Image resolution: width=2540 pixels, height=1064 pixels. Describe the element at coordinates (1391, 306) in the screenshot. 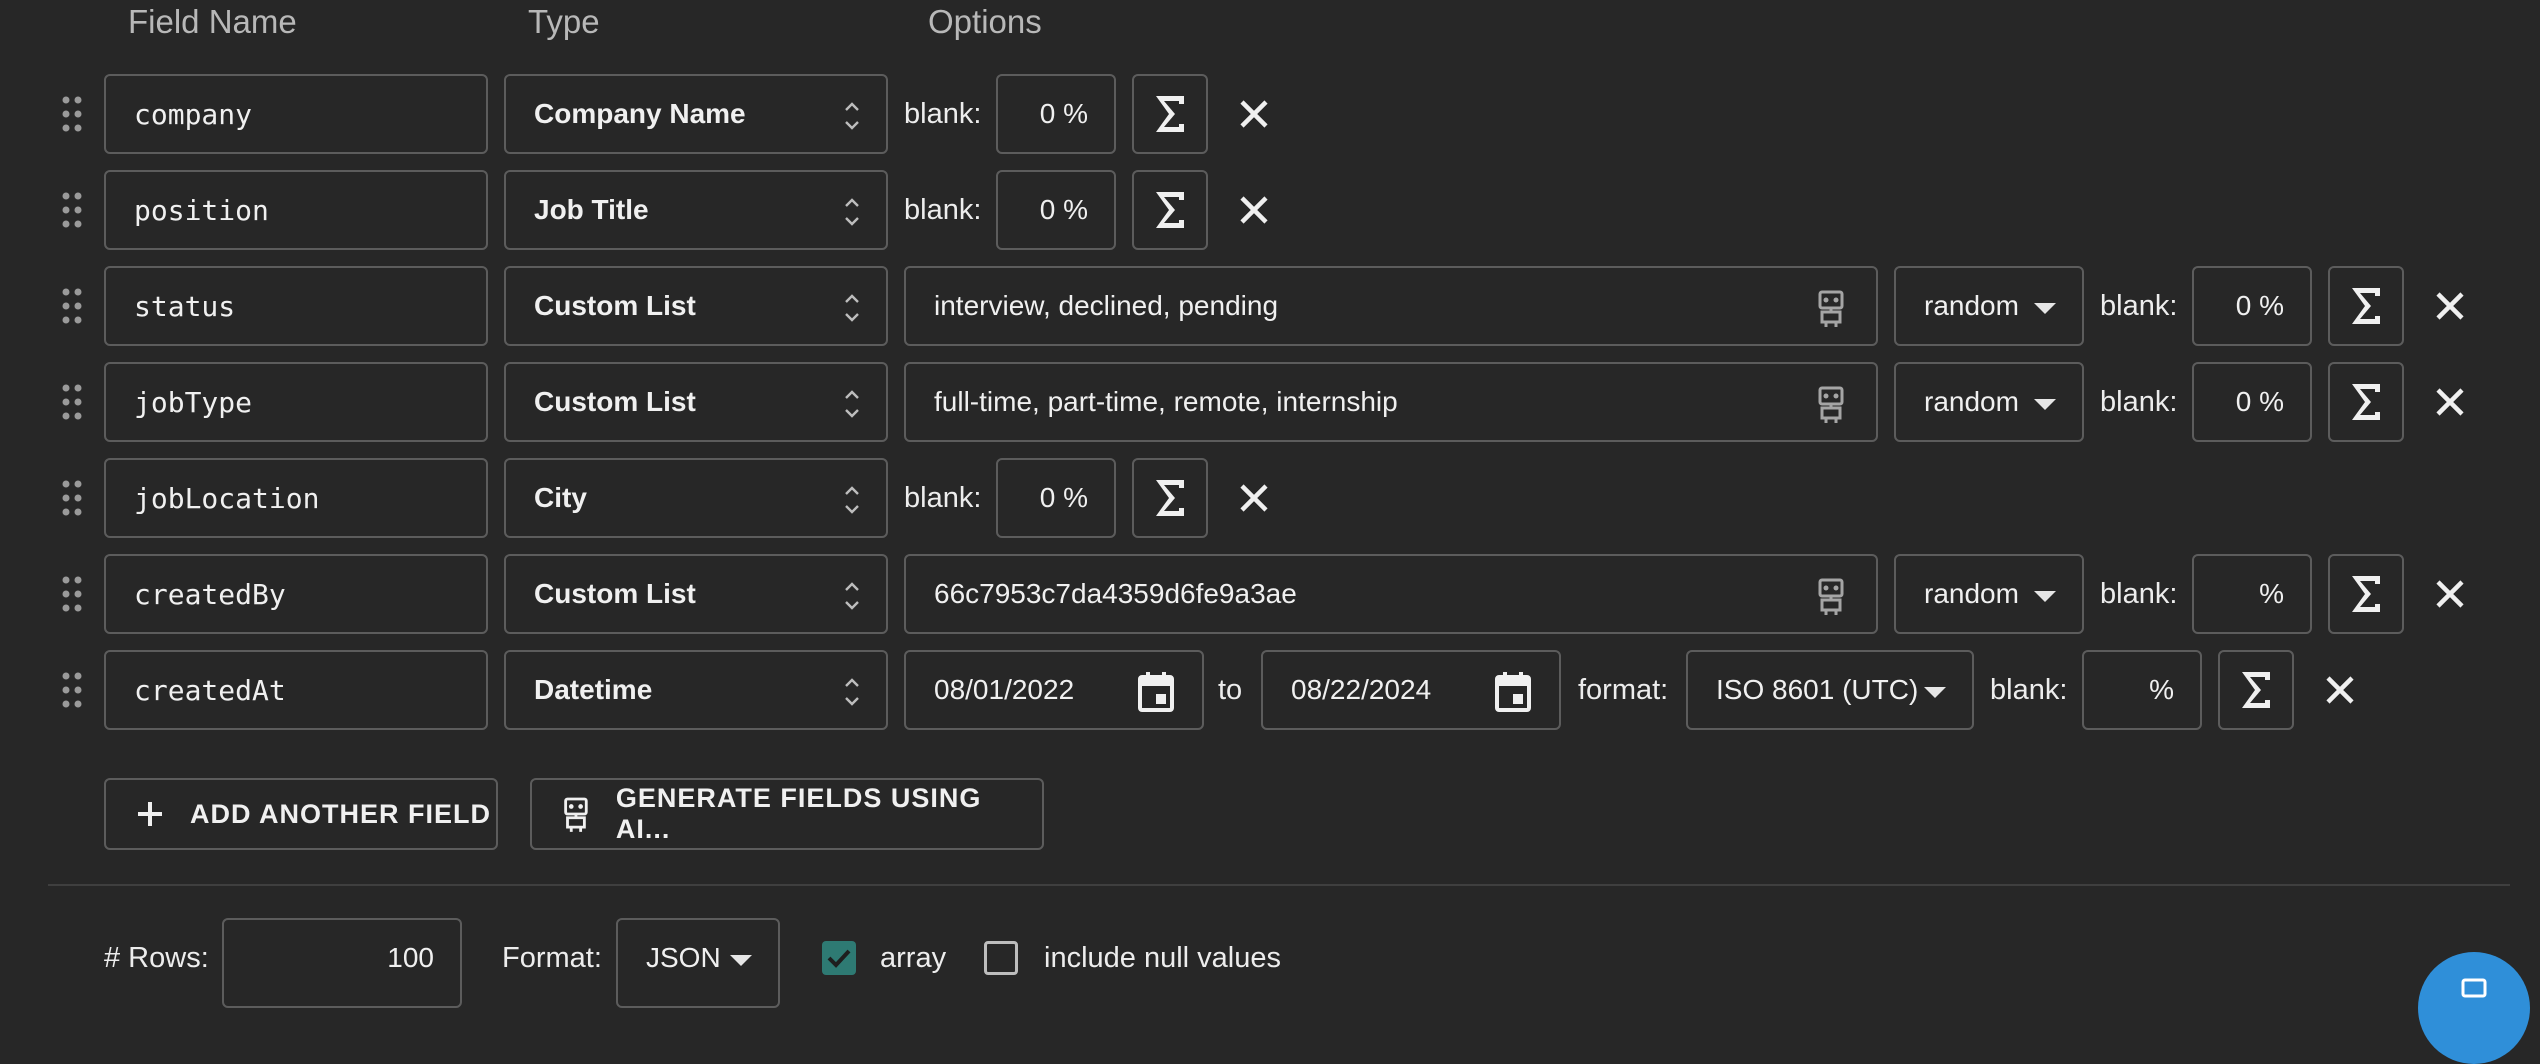

I see `custom-list-input: interview, declined, pending` at that location.